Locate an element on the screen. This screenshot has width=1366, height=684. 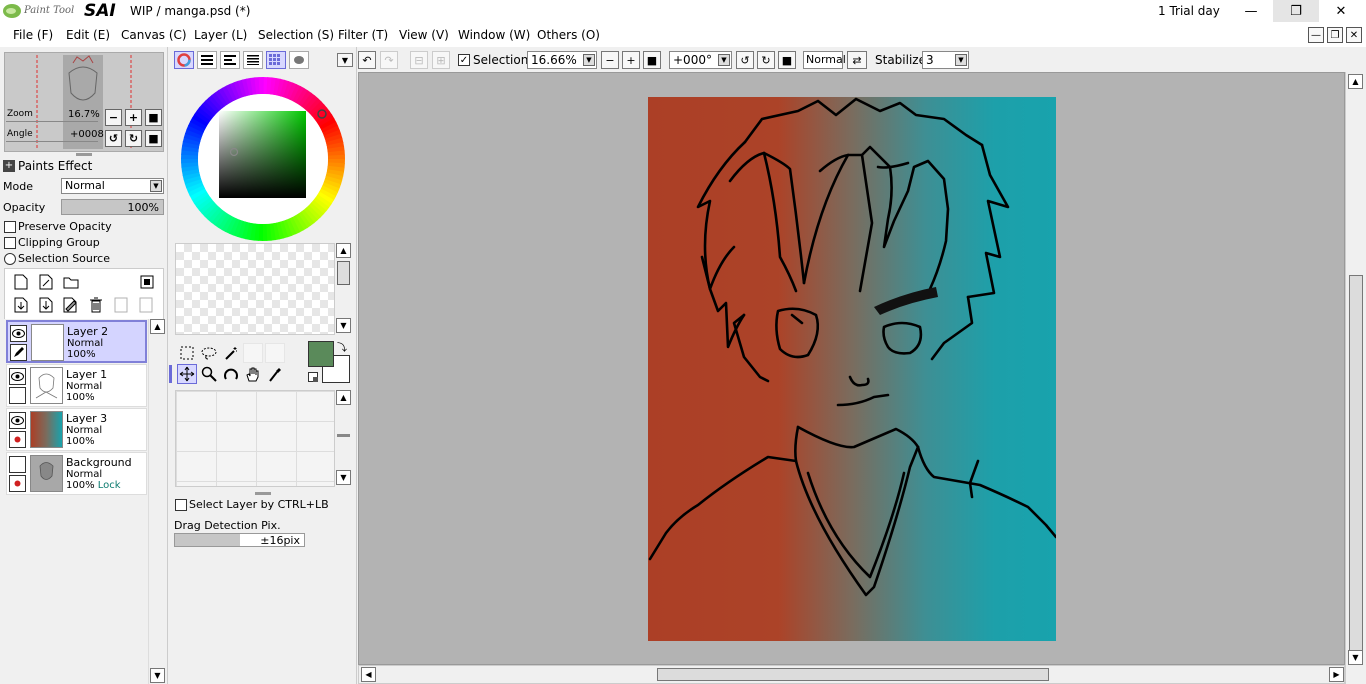
rotate-left-button: ↺ is located at coordinates (113, 138).